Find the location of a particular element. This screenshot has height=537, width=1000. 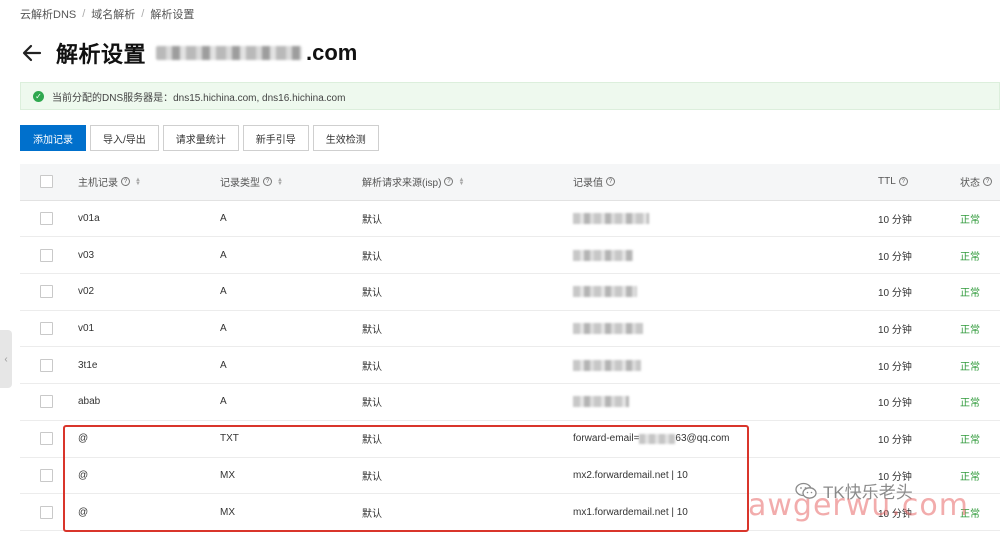

record-host: v03 is located at coordinates (86, 255).